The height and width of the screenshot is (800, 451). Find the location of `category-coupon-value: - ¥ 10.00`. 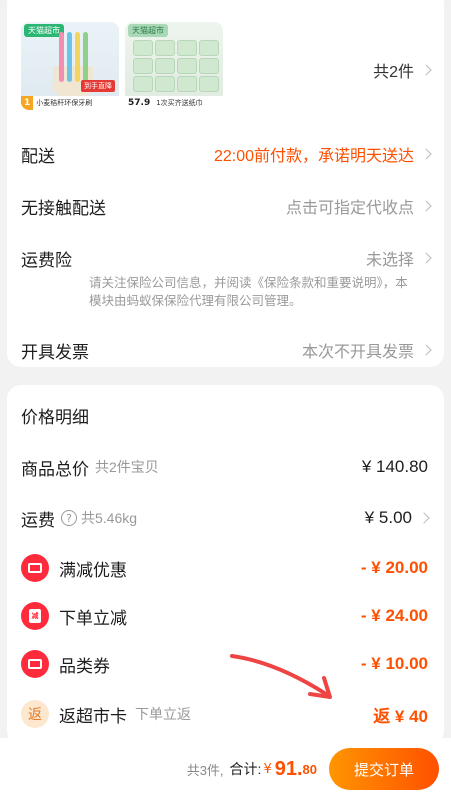

category-coupon-value: - ¥ 10.00 is located at coordinates (394, 663).